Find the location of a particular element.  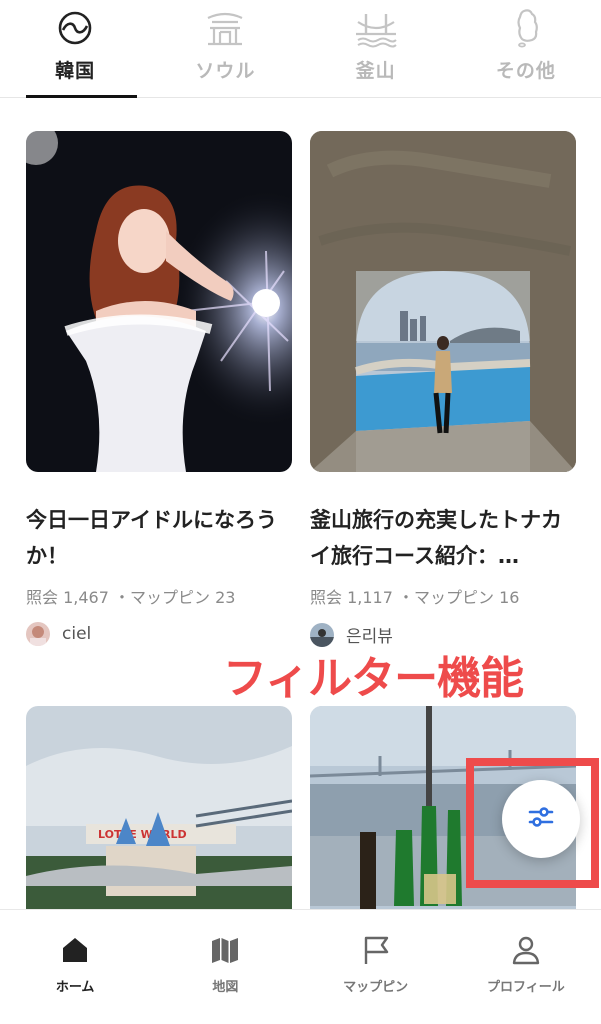

bottom-nav: ホーム 地図 マップピン プロフィール is located at coordinates (300, 966).